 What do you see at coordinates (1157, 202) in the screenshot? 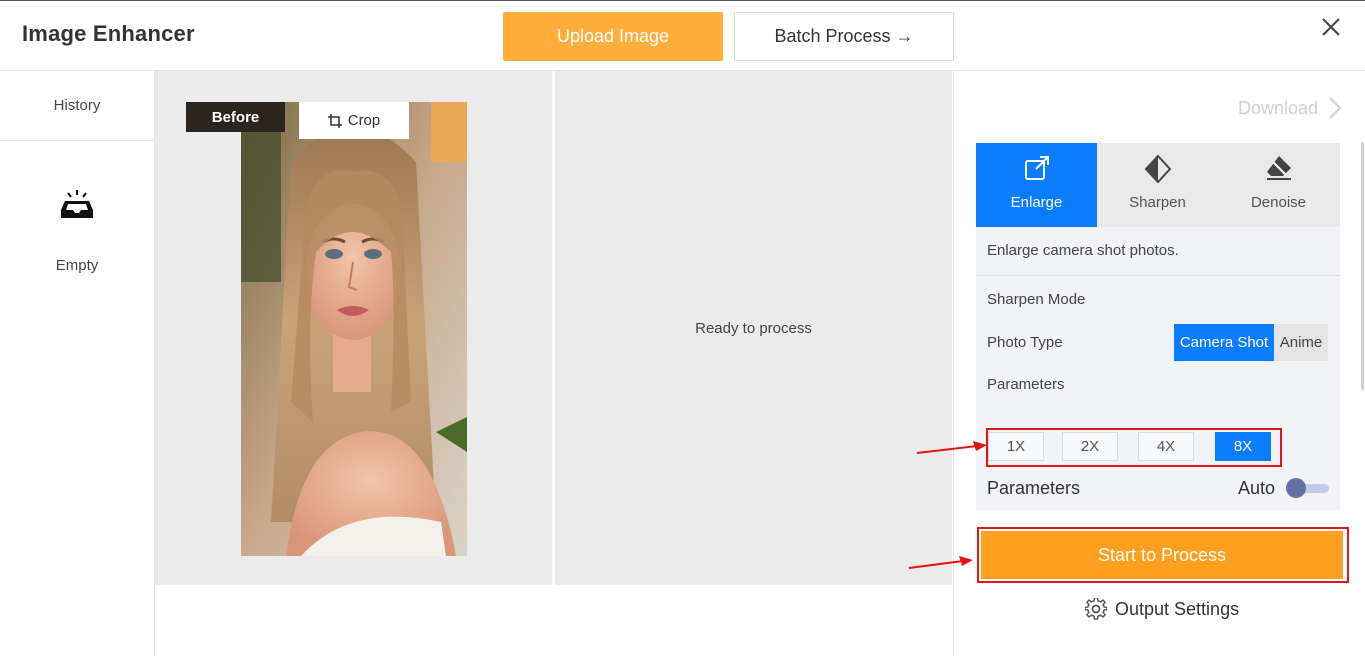
I see `tab-sharpen-label: Sharpen` at bounding box center [1157, 202].